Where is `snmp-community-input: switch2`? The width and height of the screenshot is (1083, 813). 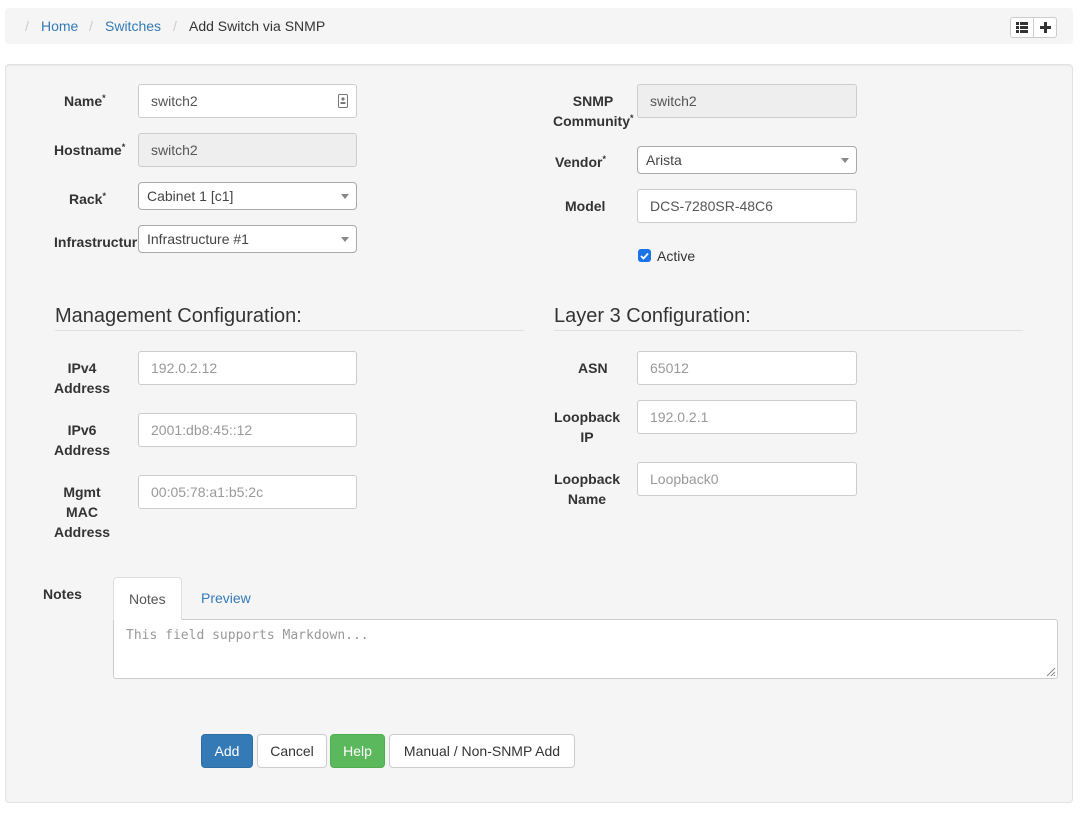 snmp-community-input: switch2 is located at coordinates (747, 101).